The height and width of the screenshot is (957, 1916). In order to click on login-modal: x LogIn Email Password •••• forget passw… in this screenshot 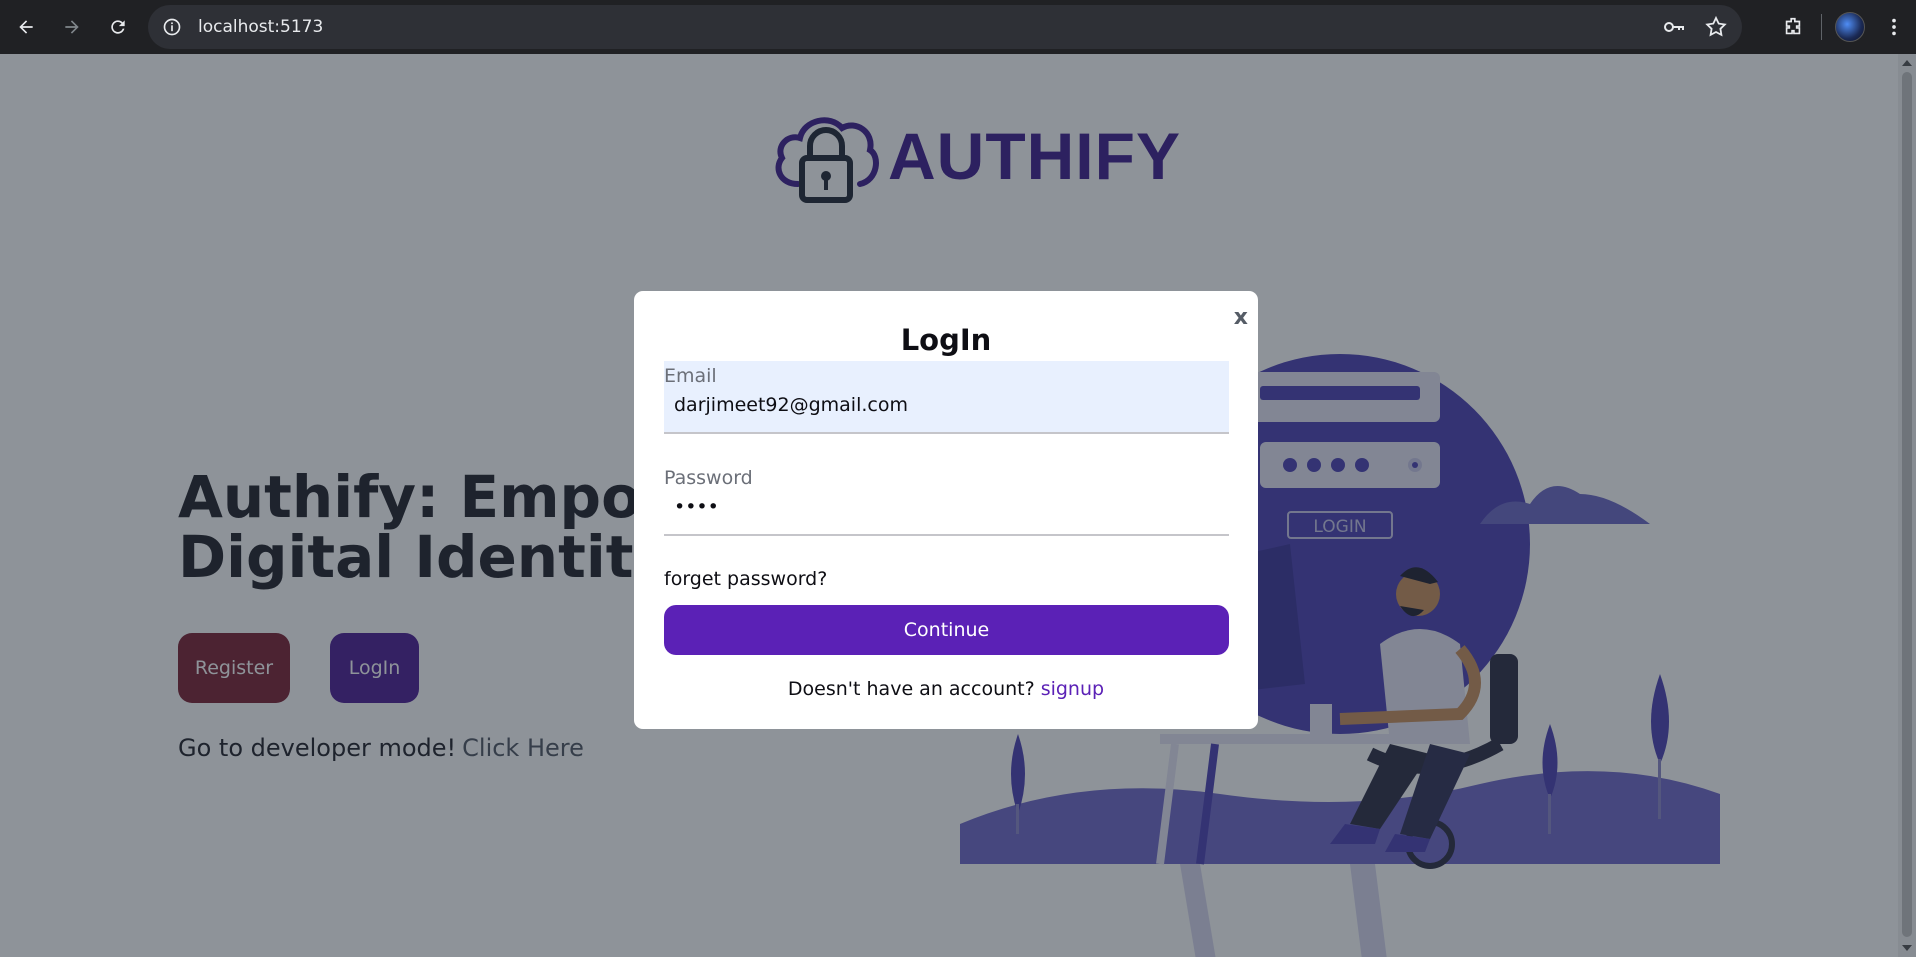, I will do `click(946, 510)`.